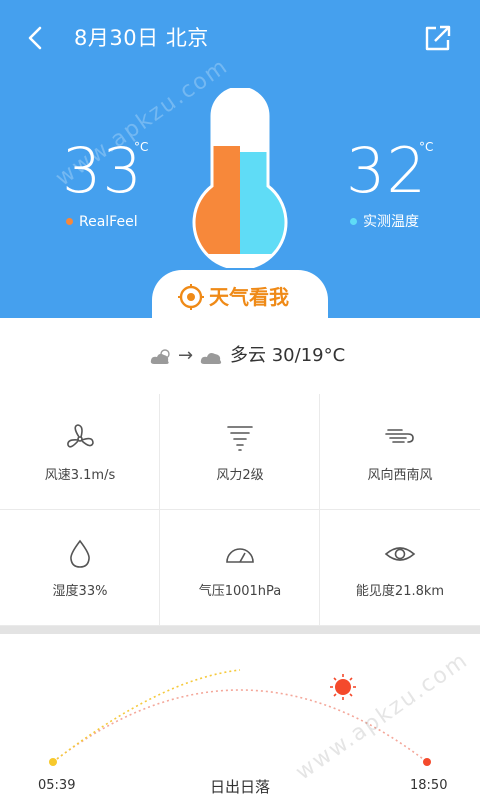  I want to click on detail-humidity: 湿度33%, so click(80, 568).